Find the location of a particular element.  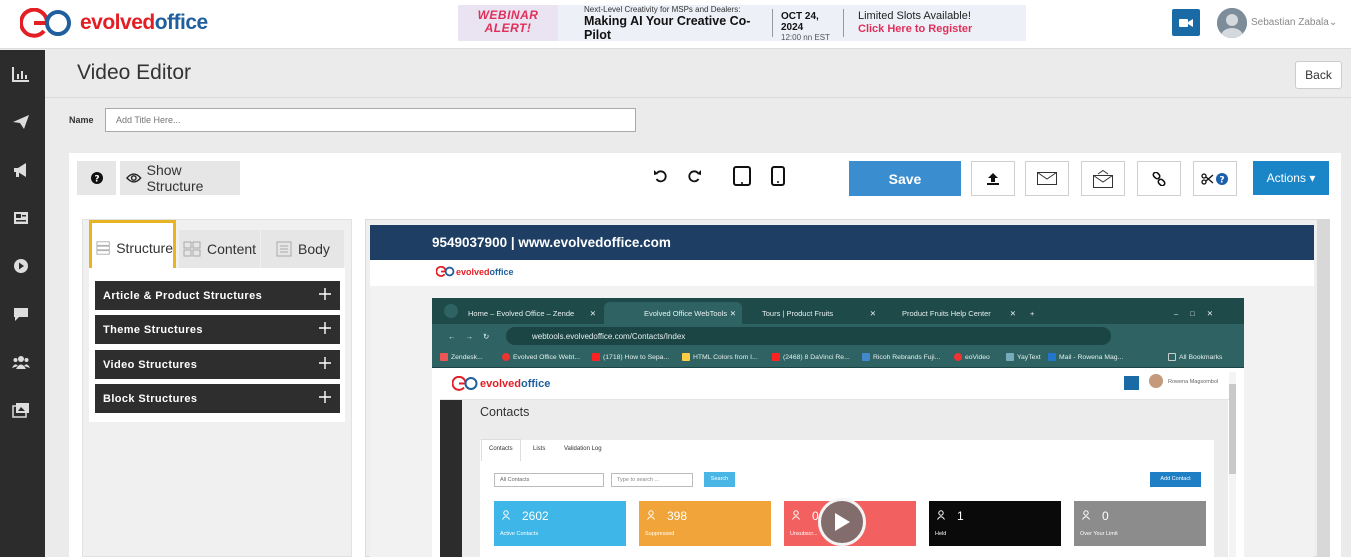

person-icon is located at coordinates (1232, 23).